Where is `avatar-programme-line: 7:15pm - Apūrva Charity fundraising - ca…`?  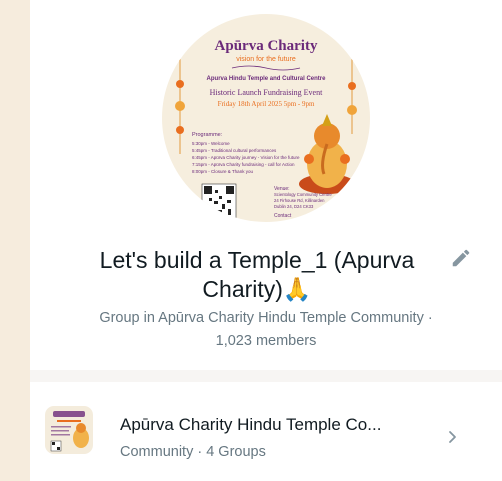
avatar-programme-line: 7:15pm - Apūrva Charity fundraising - ca… is located at coordinates (243, 164).